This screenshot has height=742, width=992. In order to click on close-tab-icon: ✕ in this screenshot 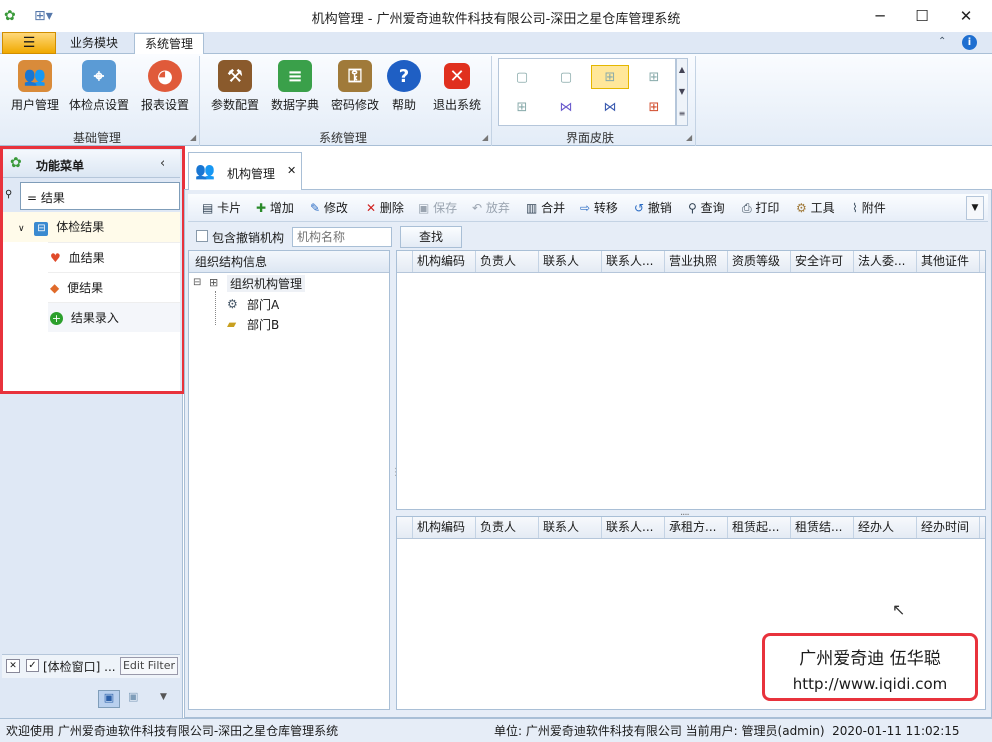, I will do `click(291, 170)`.